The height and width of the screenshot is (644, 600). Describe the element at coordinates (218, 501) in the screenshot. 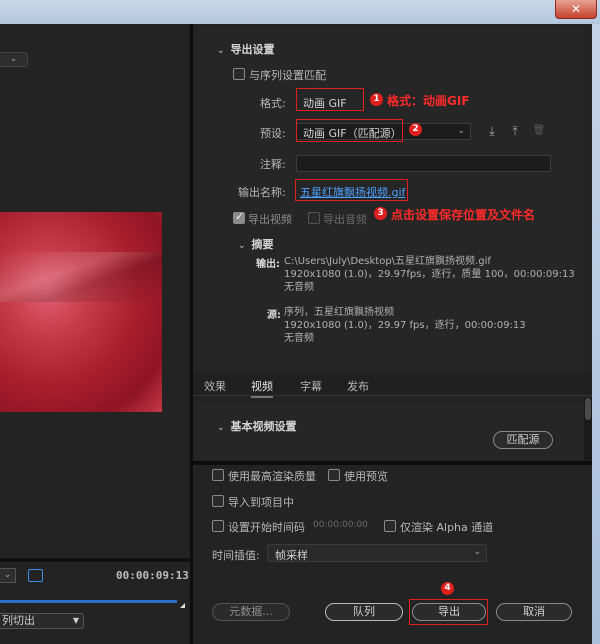

I see `import-into-project-checkbox` at that location.